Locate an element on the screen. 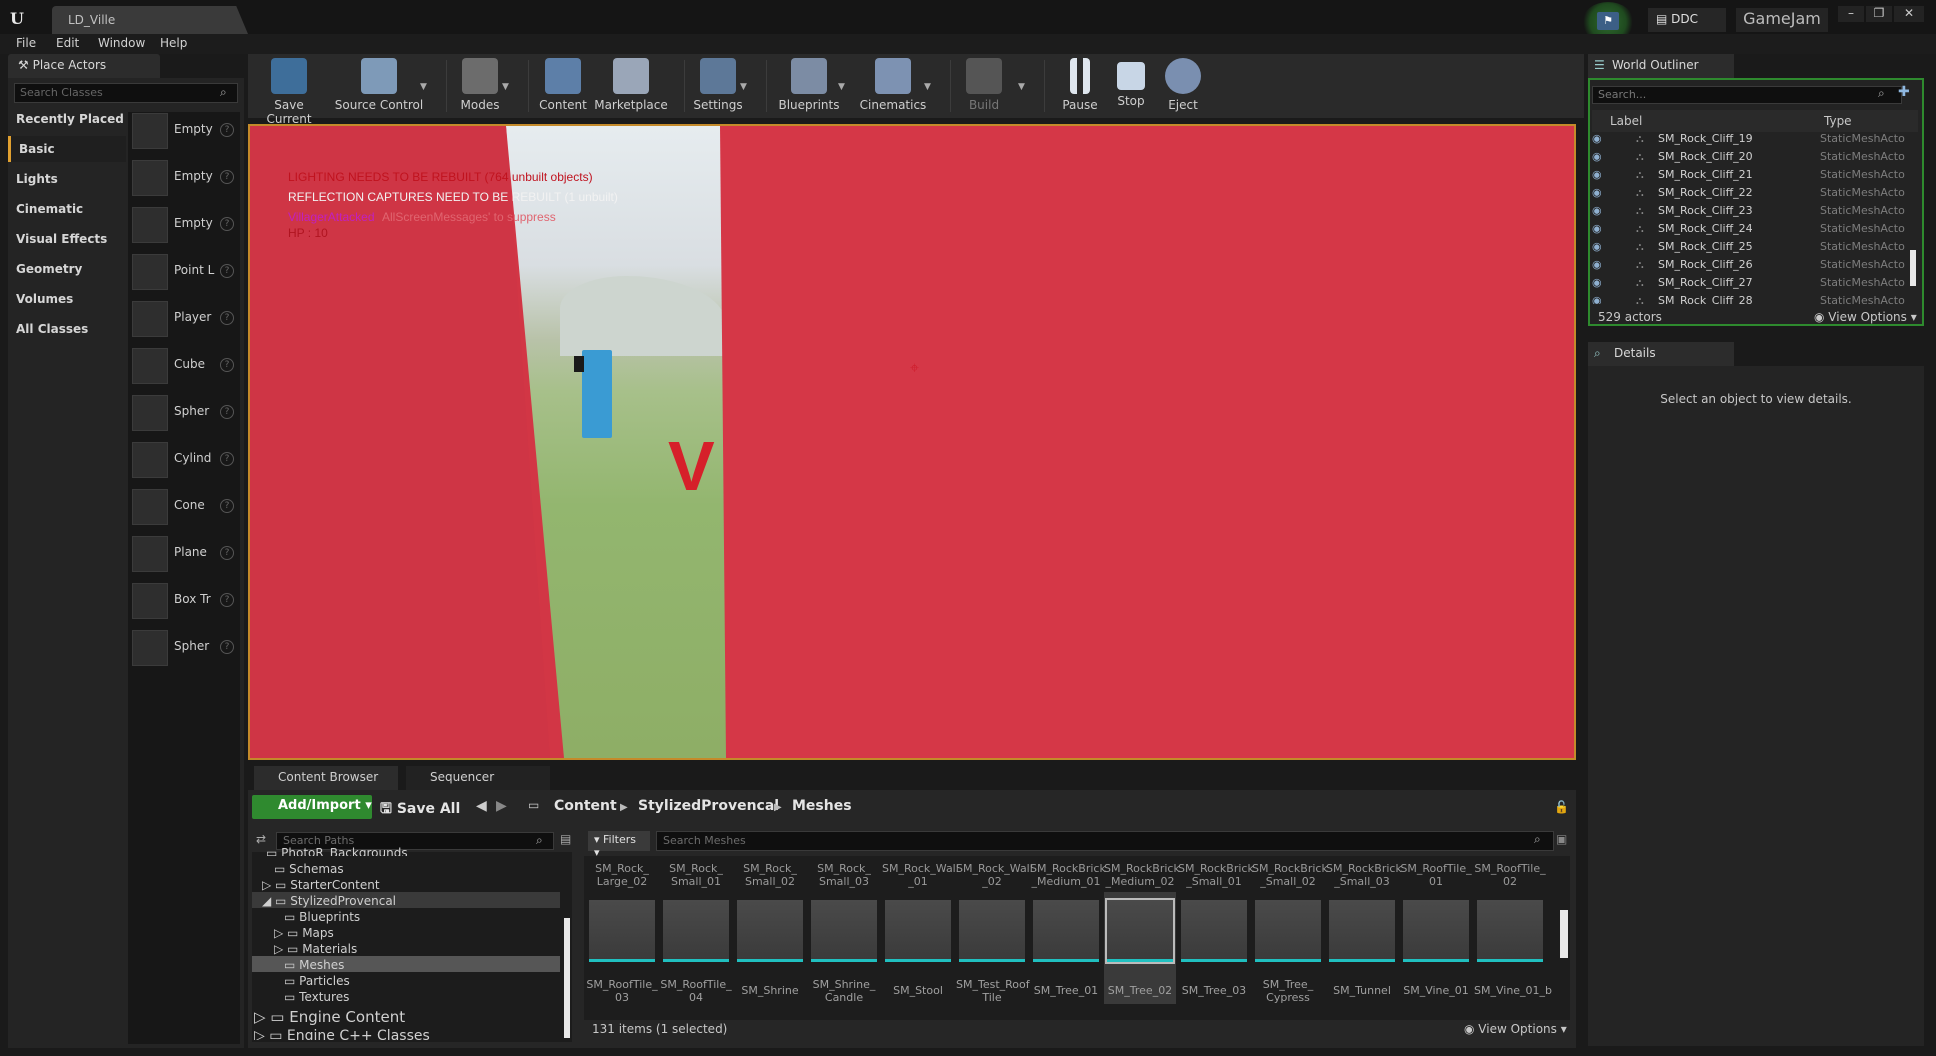 The image size is (1936, 1056). tree-folder: ▭ Schemas is located at coordinates (309, 869).